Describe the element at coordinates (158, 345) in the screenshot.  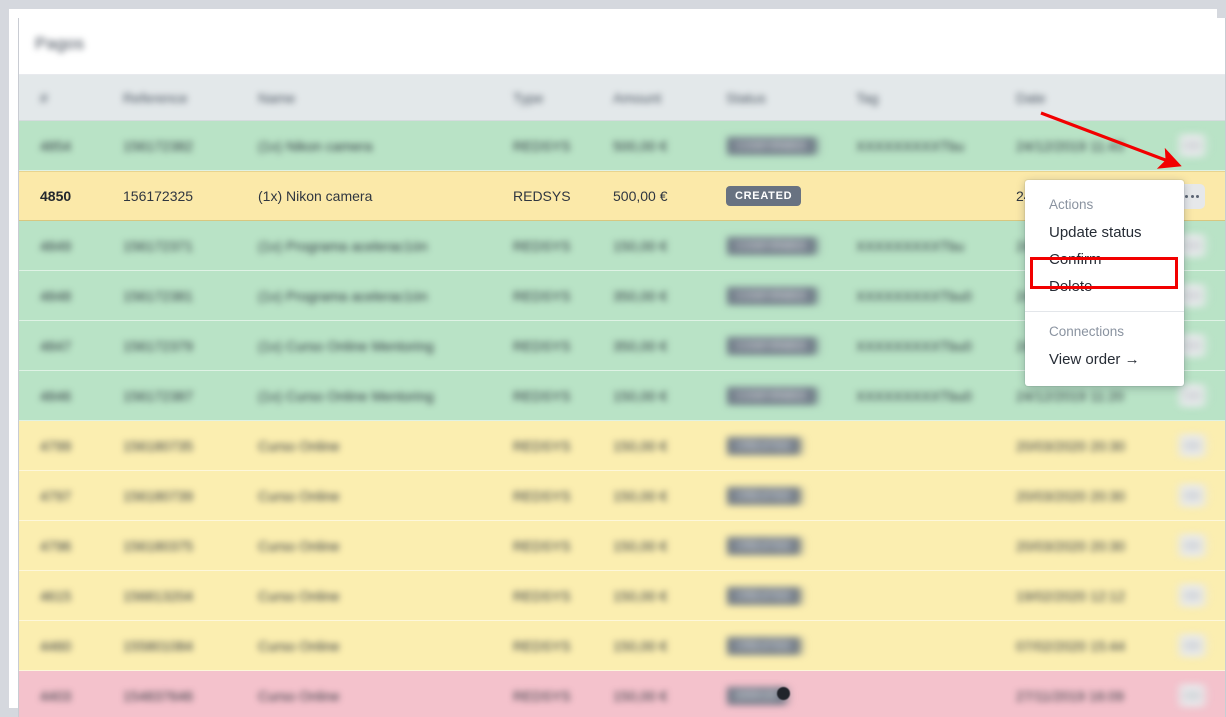
I see `cell-reference: 156172379` at that location.